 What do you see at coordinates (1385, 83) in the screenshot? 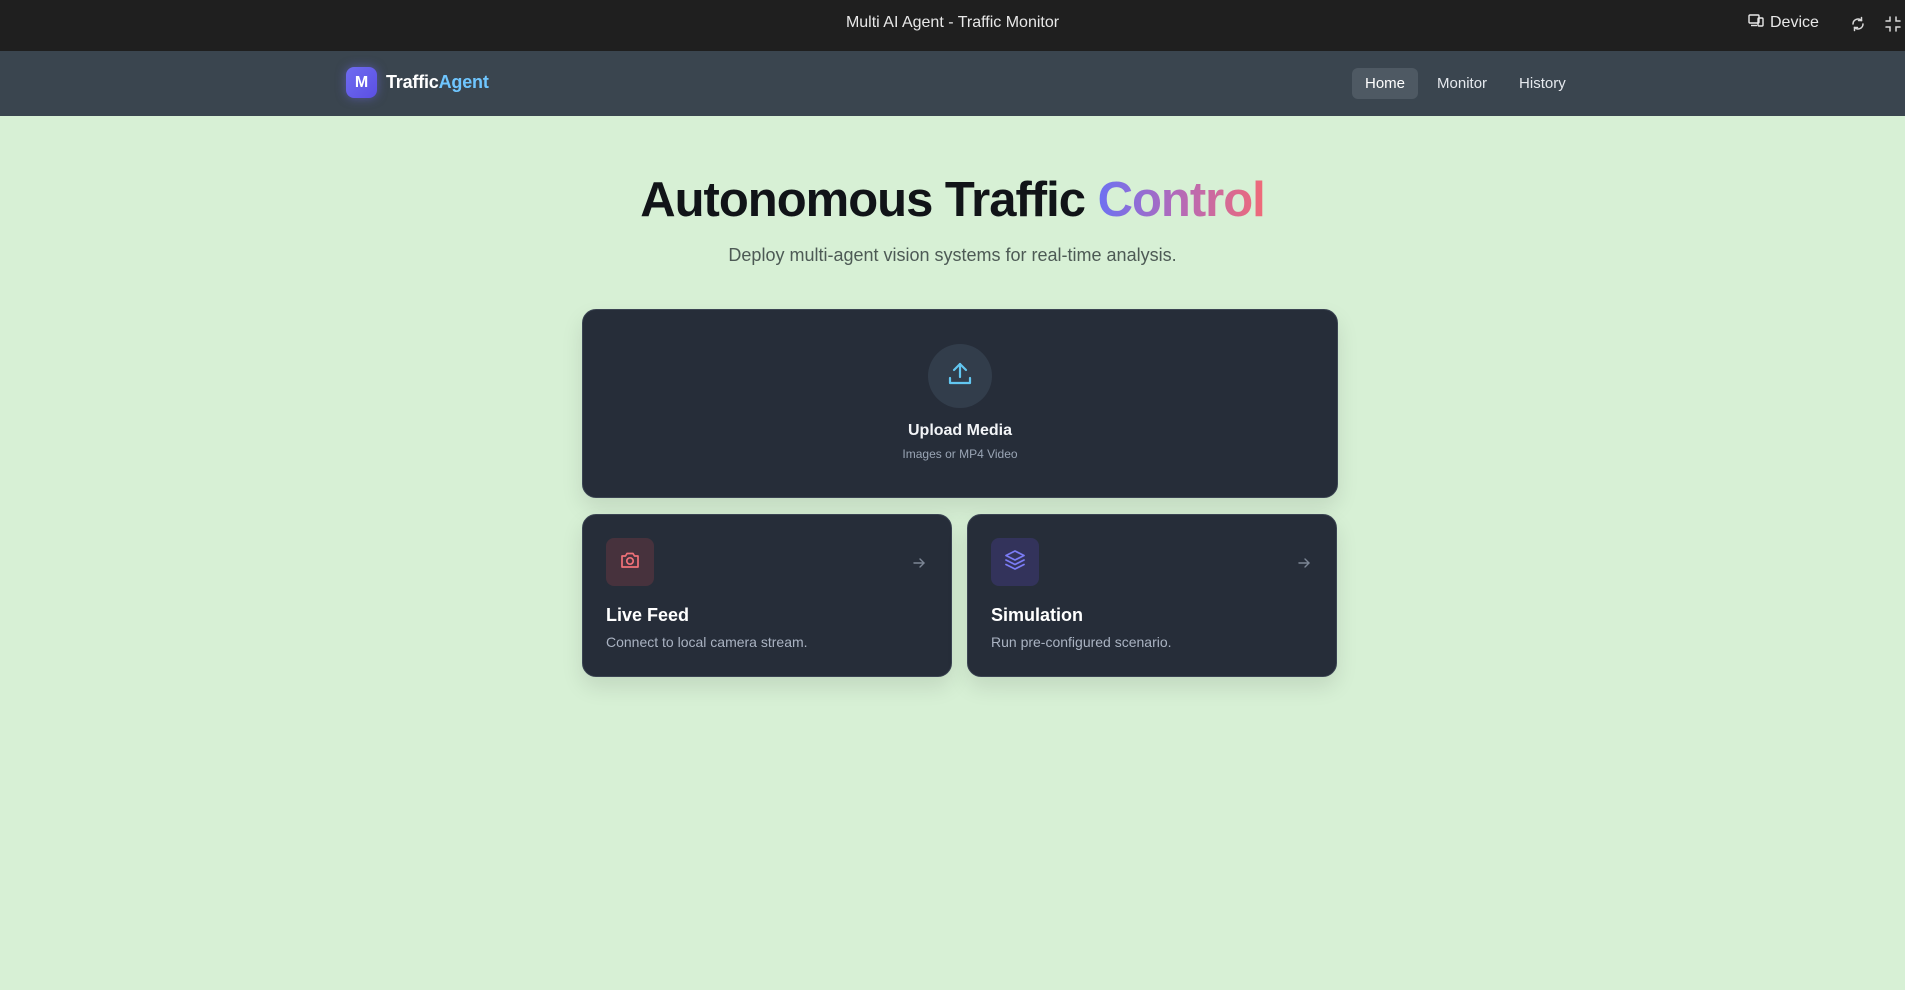
I see `nav-link-home: Home` at bounding box center [1385, 83].